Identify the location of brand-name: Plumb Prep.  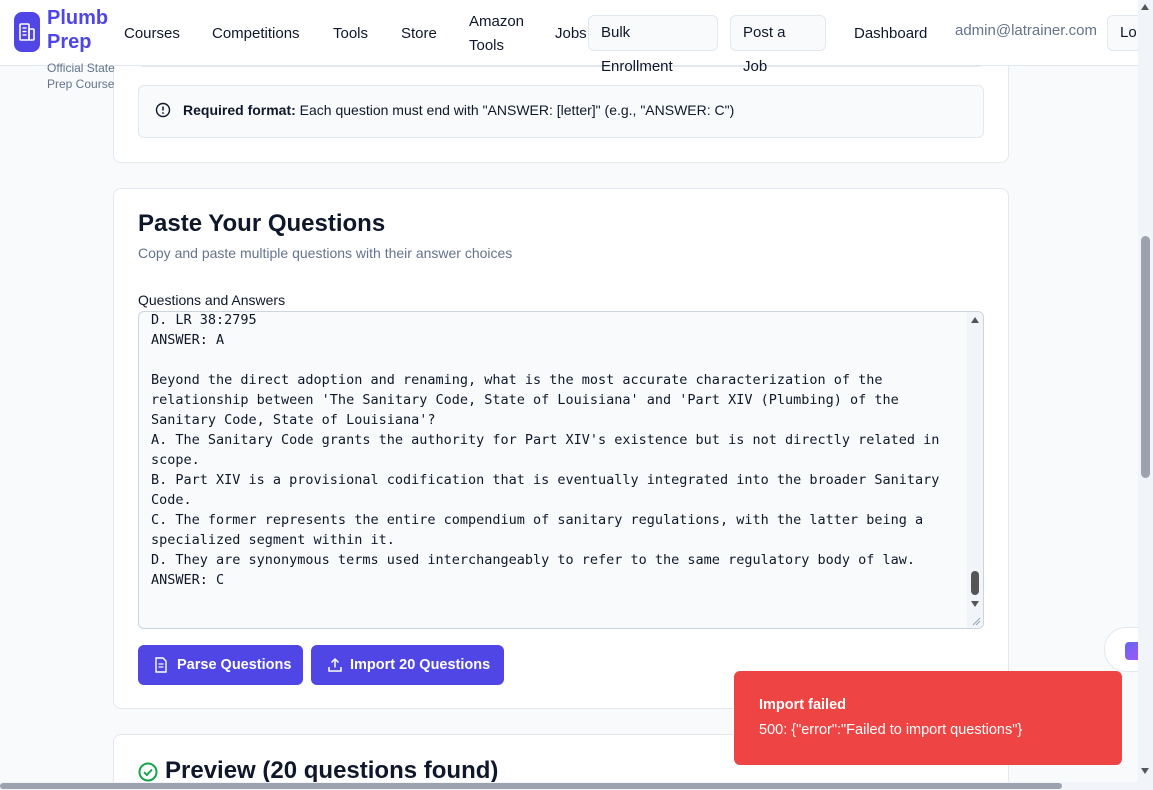
(77, 30).